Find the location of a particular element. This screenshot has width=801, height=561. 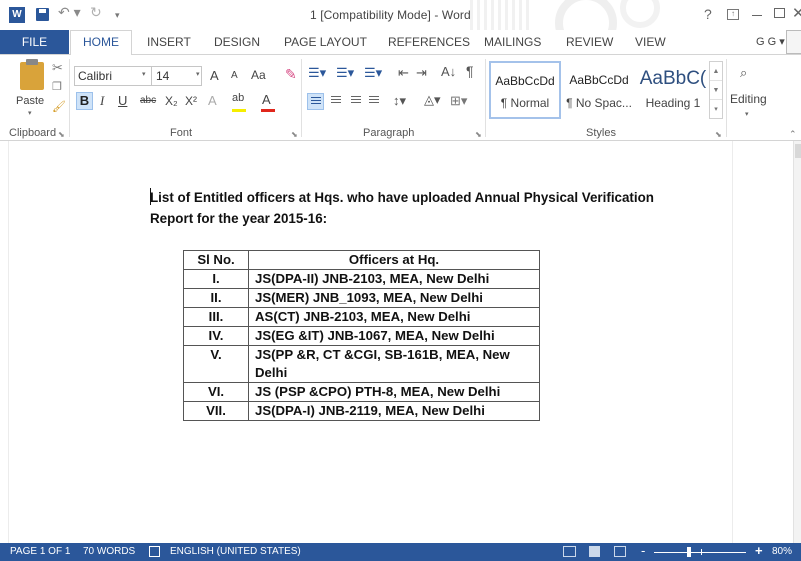

bullets-icon: ☰▾ is located at coordinates (317, 73).